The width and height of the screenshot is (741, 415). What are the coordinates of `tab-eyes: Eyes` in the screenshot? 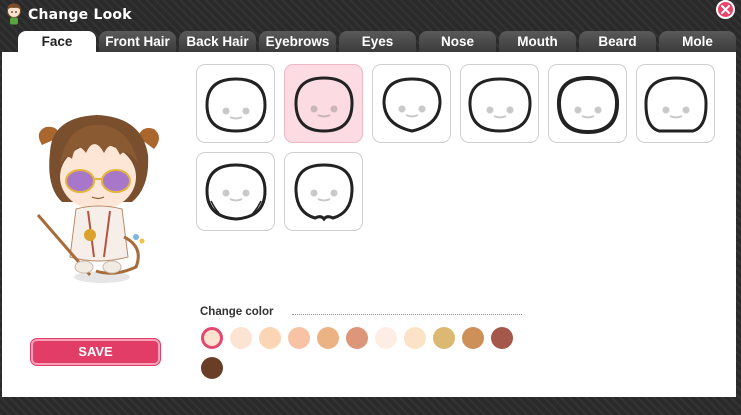 It's located at (377, 41).